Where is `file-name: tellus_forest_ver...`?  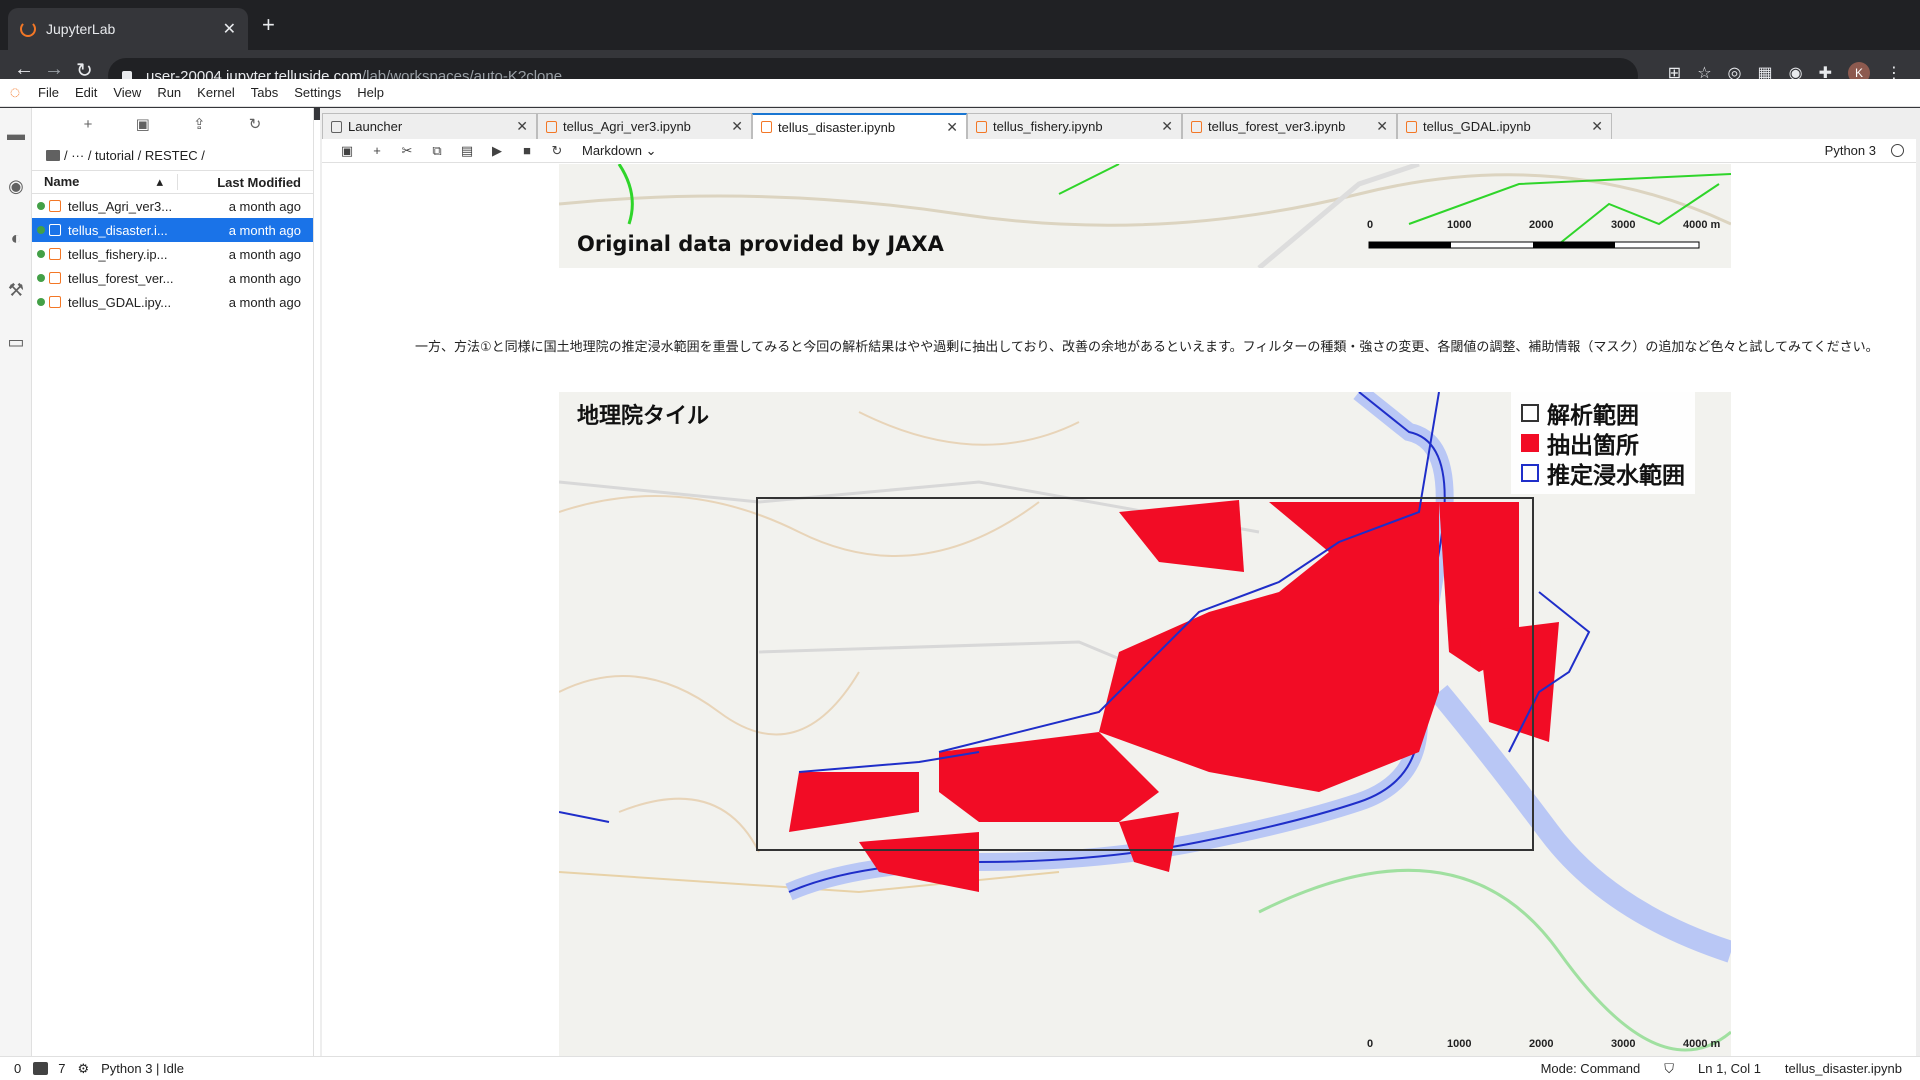 file-name: tellus_forest_ver... is located at coordinates (121, 278).